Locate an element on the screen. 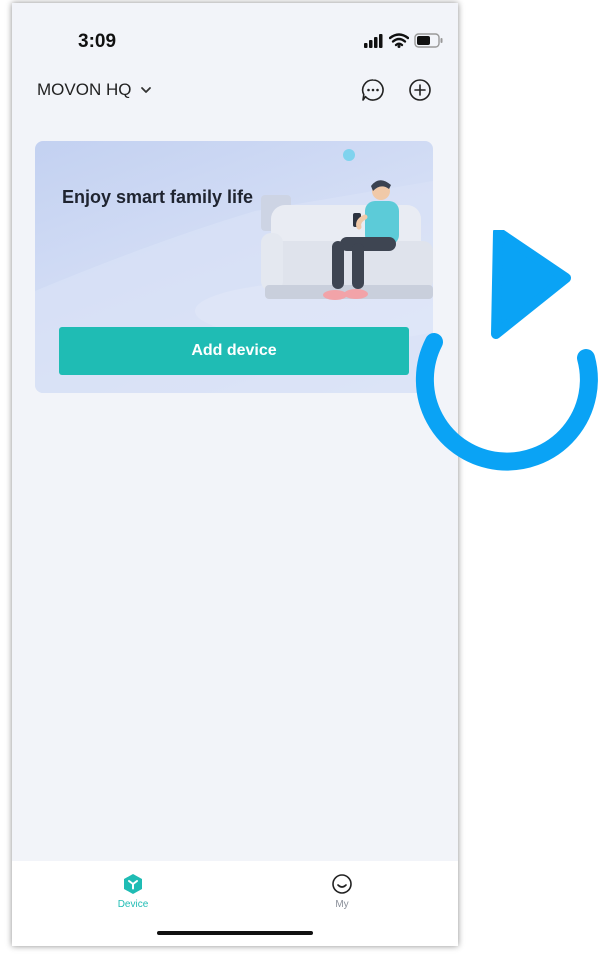  message-icon is located at coordinates (373, 90).